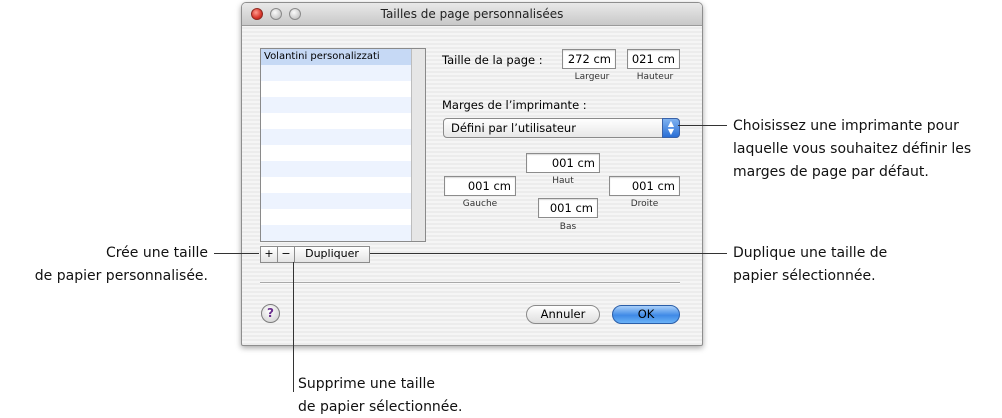 The image size is (1002, 418). Describe the element at coordinates (653, 59) in the screenshot. I see `page-height-field: 021 cm` at that location.